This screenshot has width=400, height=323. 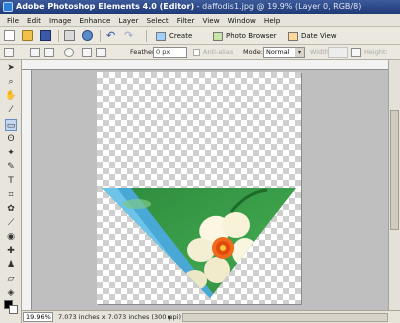 I want to click on cookie-cutter-tool-icon: ✿, so click(x=11, y=209).